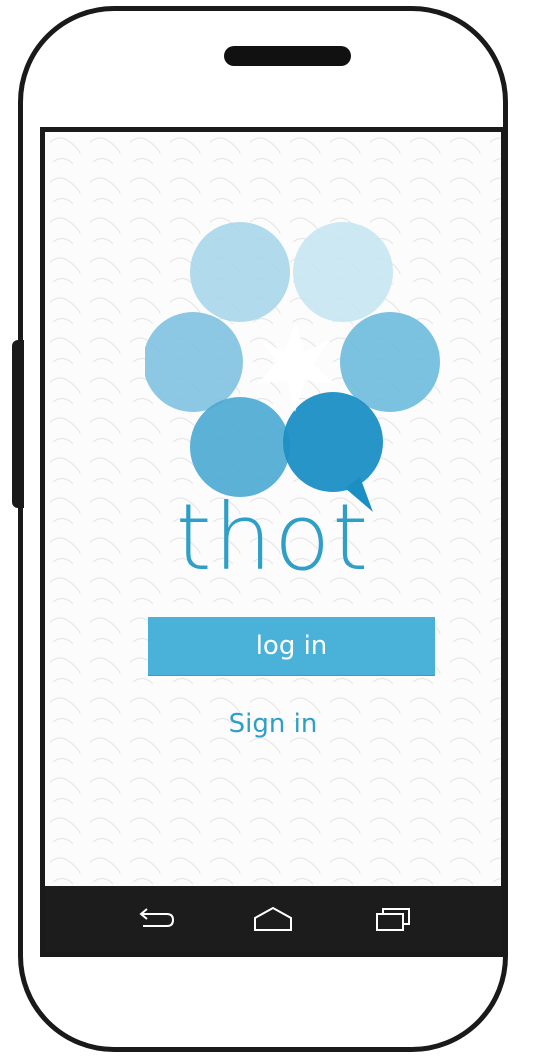 The image size is (534, 1062). What do you see at coordinates (393, 919) in the screenshot?
I see `recent-apps-icon` at bounding box center [393, 919].